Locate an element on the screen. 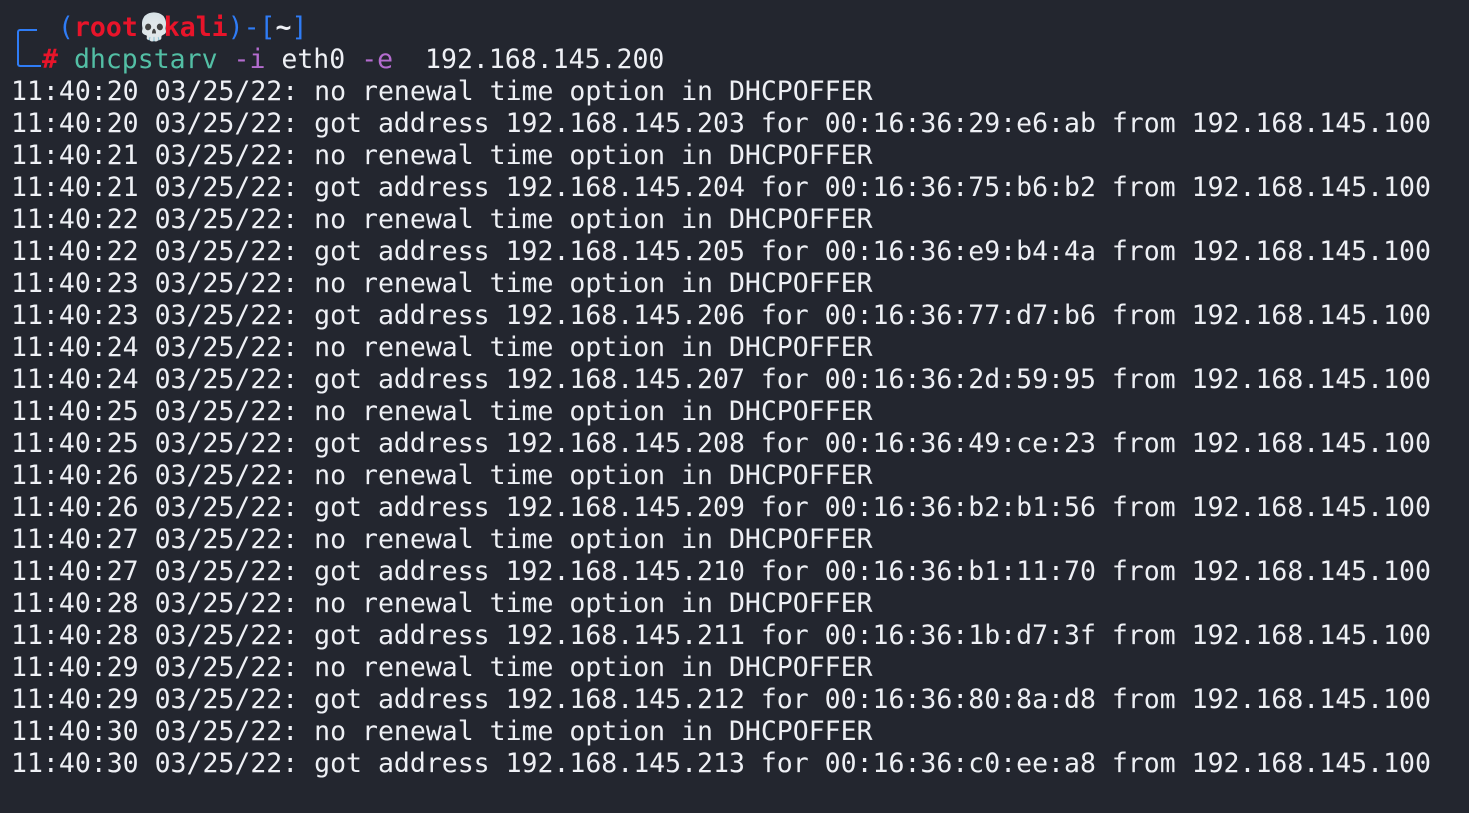 Image resolution: width=1469 pixels, height=813 pixels. prompt-hash: # is located at coordinates (50, 59).